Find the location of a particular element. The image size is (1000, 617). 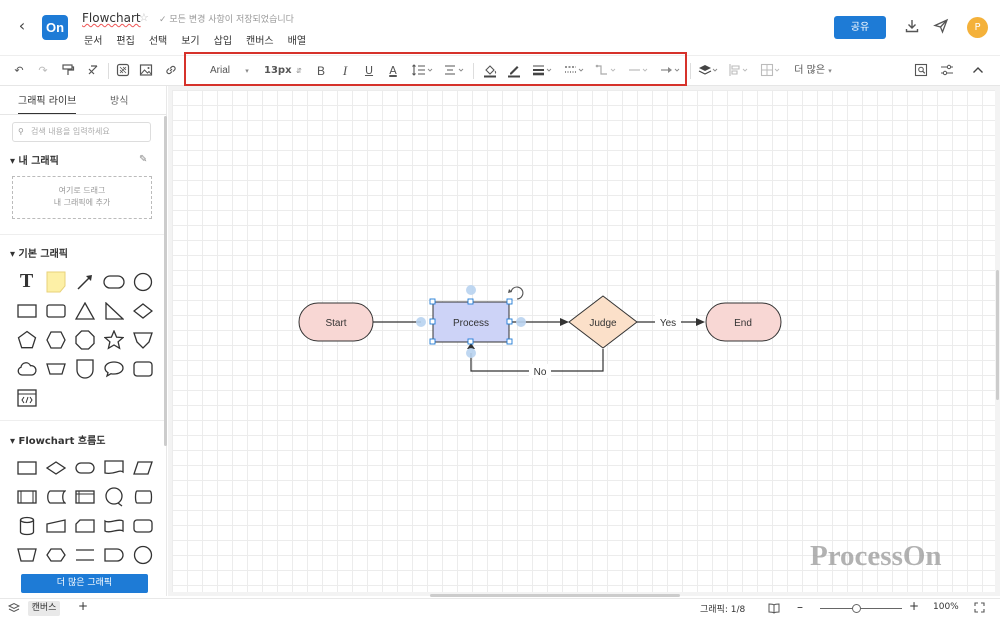

judge-node-label: Judge is located at coordinates (603, 323).